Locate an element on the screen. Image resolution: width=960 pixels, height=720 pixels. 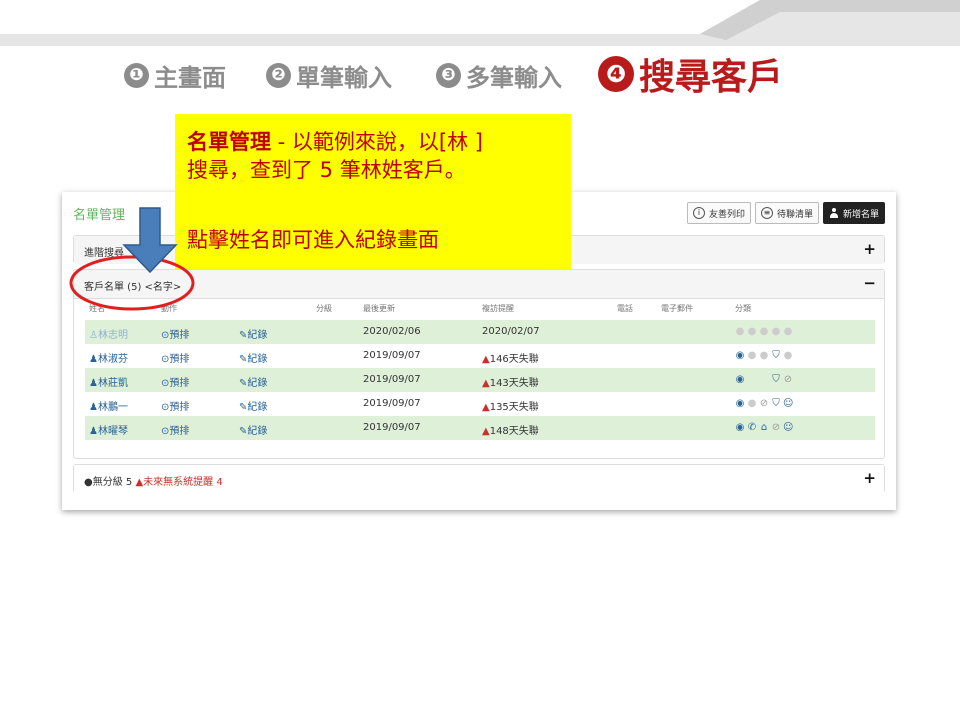
pending-list-button: ≡ 待聯清單 is located at coordinates (786, 213).